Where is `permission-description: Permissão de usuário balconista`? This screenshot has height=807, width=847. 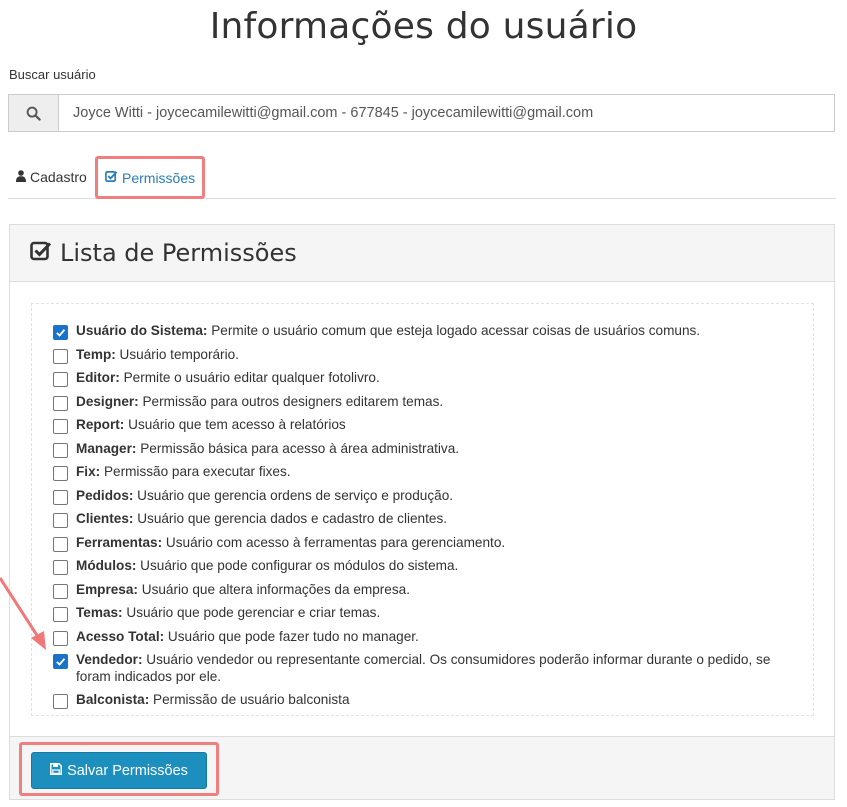
permission-description: Permissão de usuário balconista is located at coordinates (249, 699).